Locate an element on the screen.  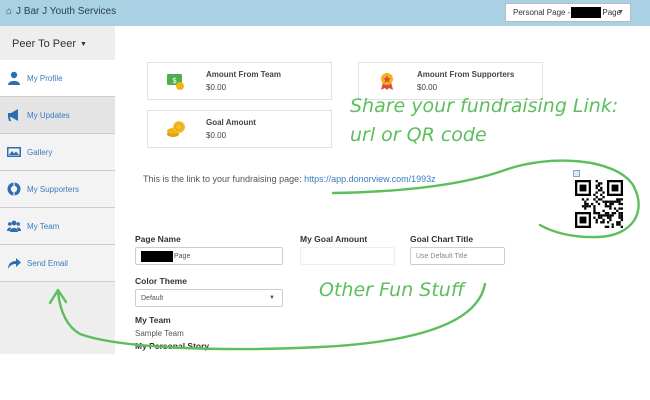
personal-story-label: My Personal Story is located at coordinates (172, 346).